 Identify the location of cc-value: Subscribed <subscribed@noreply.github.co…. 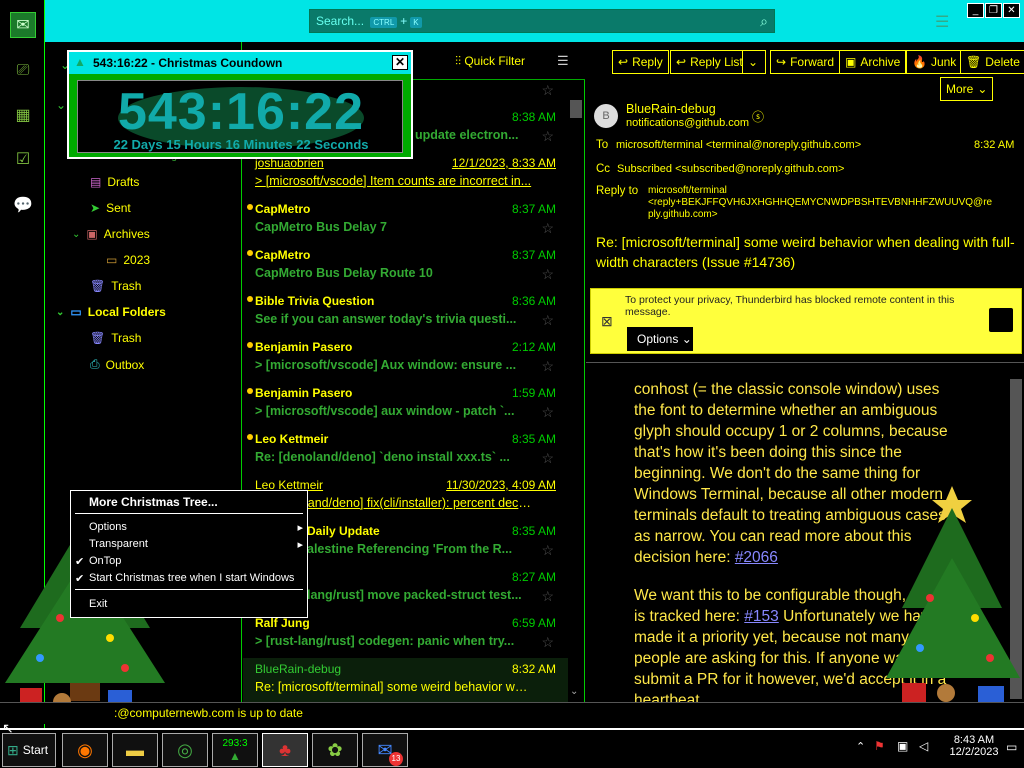
(730, 169).